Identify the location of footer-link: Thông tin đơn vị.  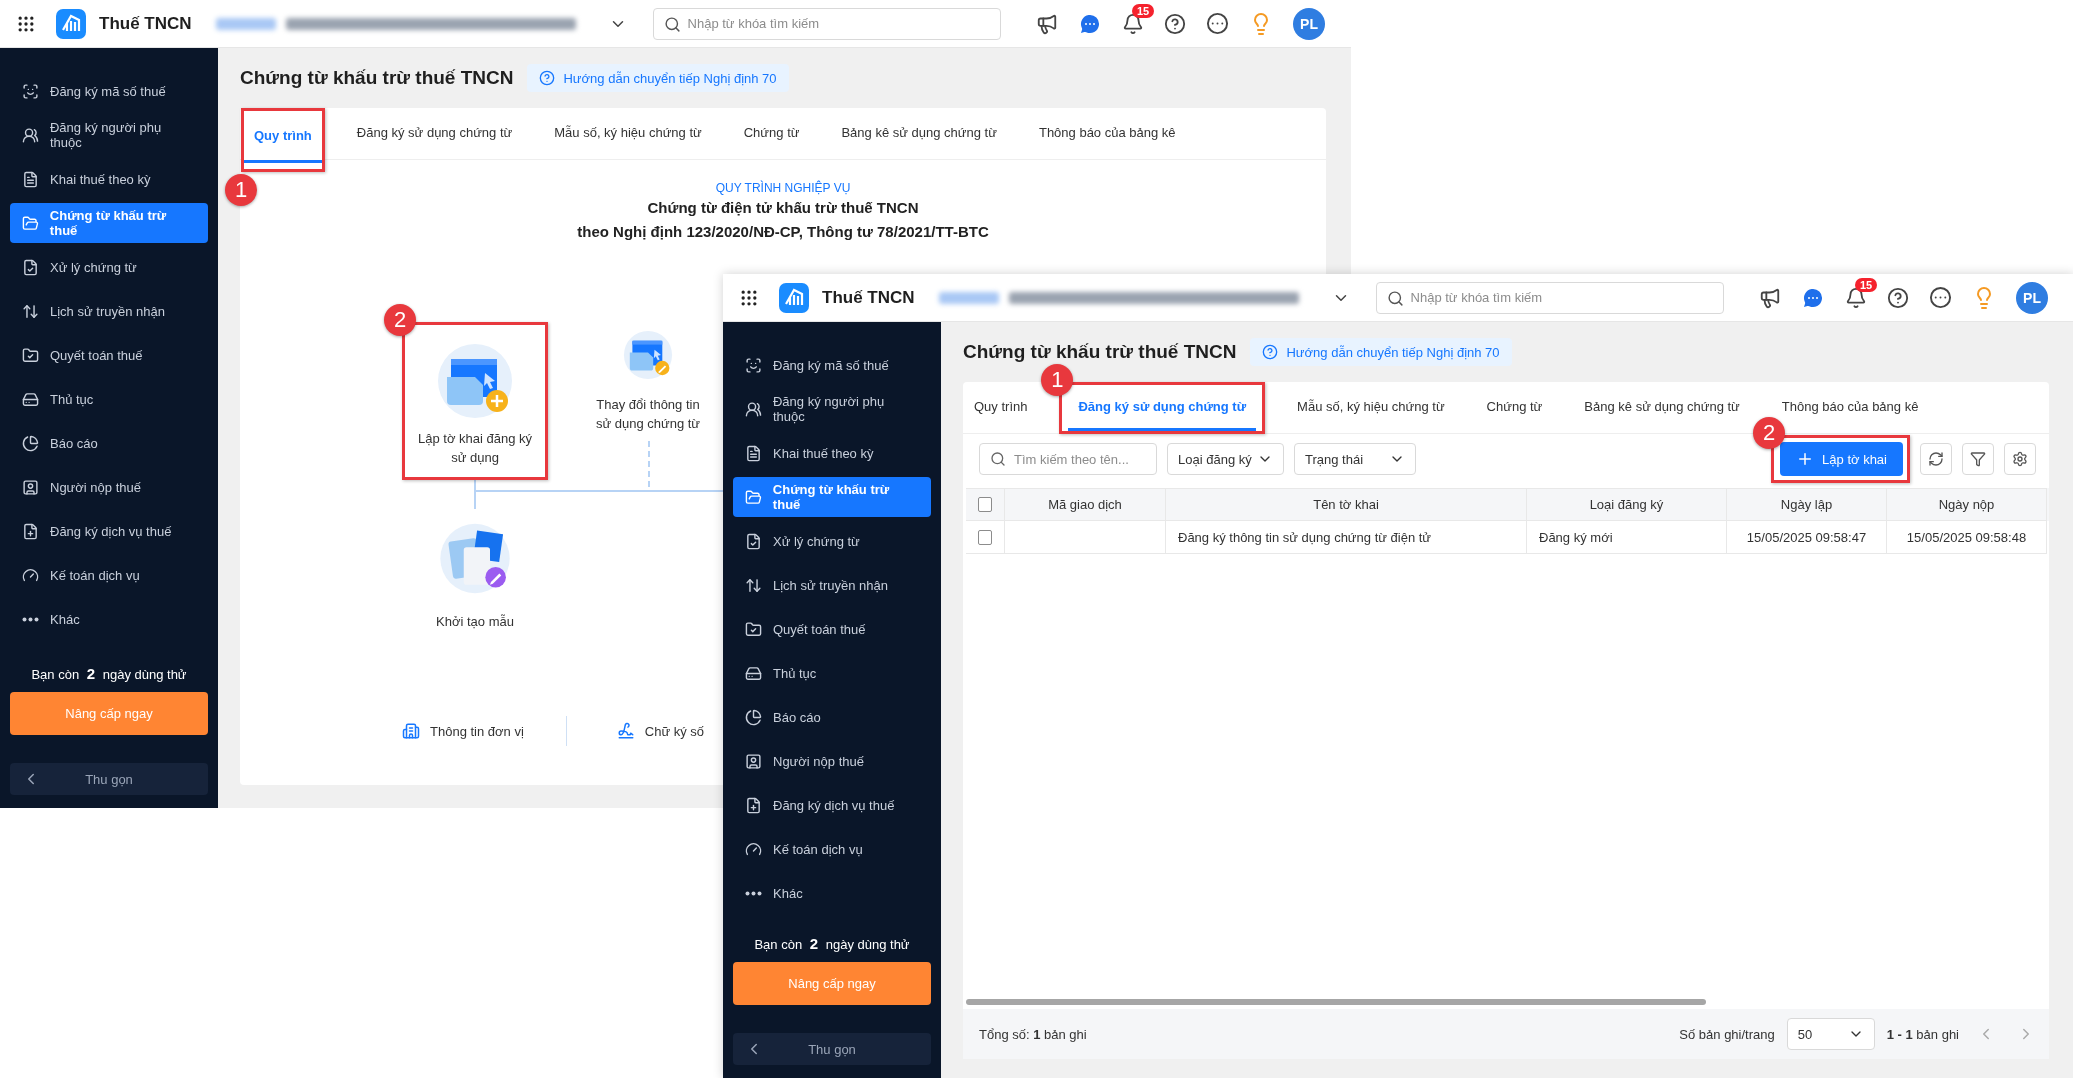
(463, 731).